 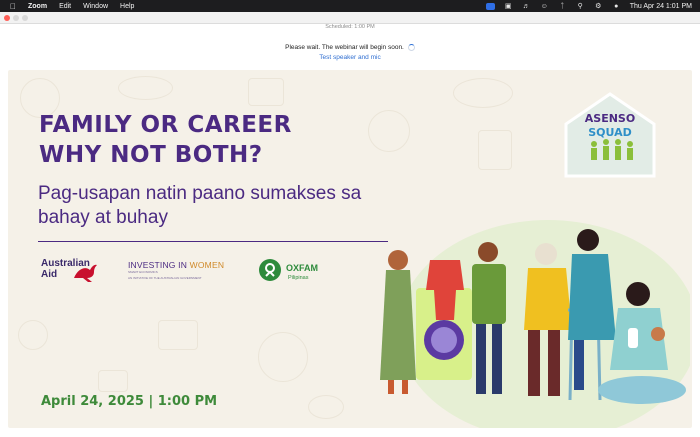 What do you see at coordinates (350, 18) in the screenshot?
I see `window-titlebar` at bounding box center [350, 18].